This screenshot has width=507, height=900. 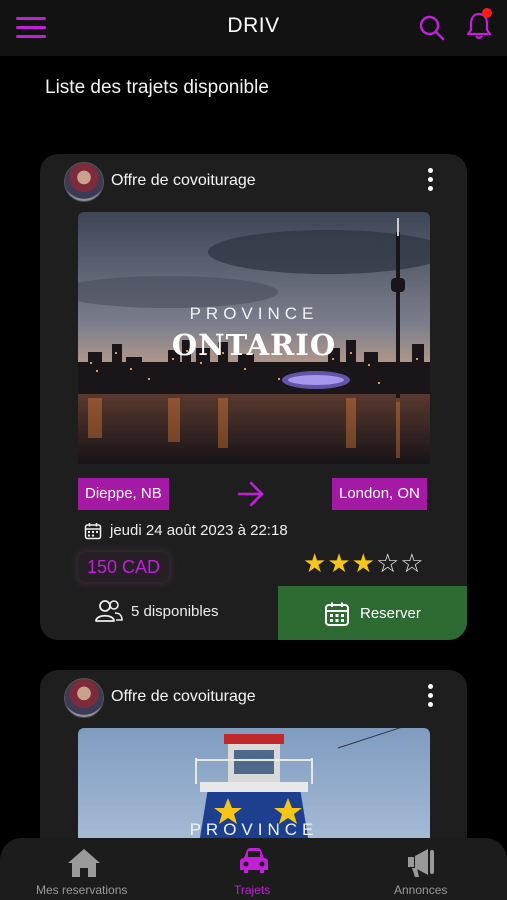 What do you see at coordinates (123, 494) in the screenshot?
I see `origin-city: Dieppe, NB` at bounding box center [123, 494].